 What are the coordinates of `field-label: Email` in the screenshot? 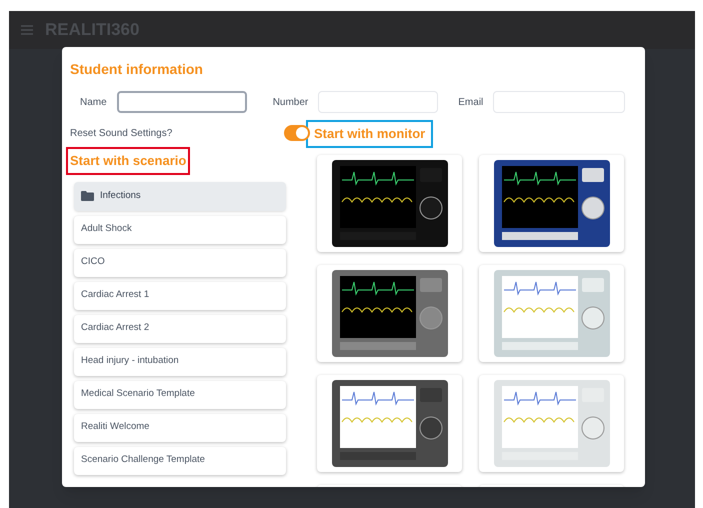 It's located at (471, 103).